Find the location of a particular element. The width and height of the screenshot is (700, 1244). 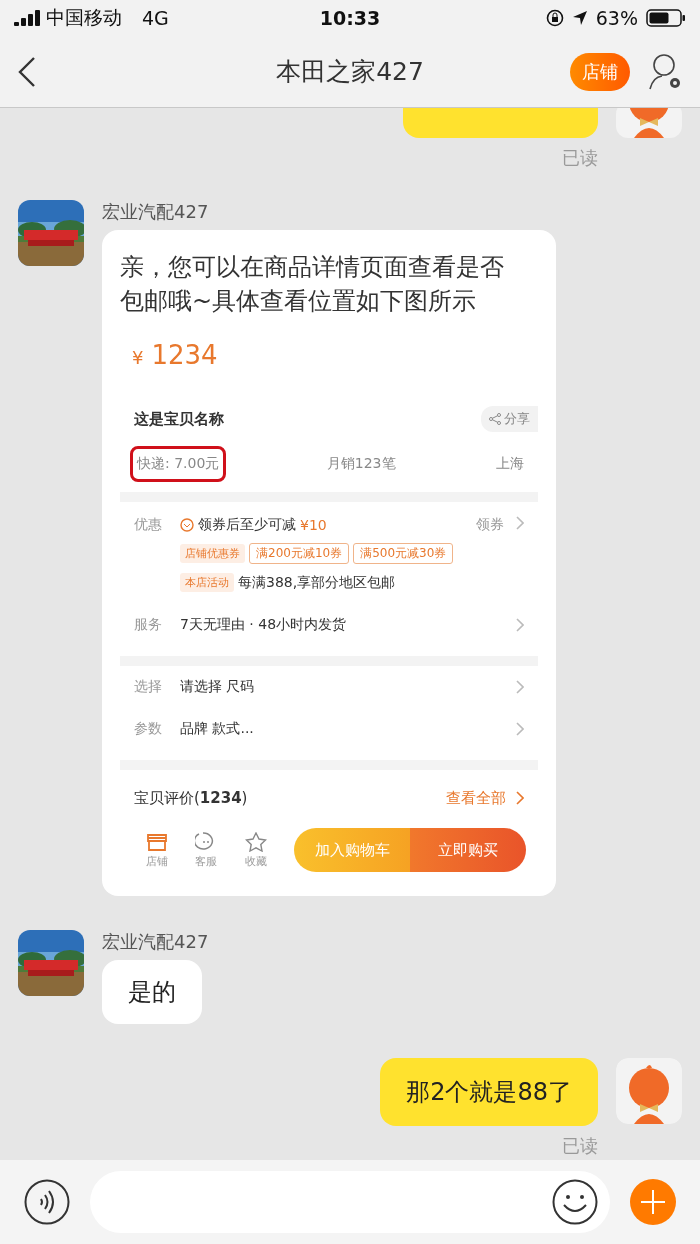

chat-title: 本田之家427 is located at coordinates (350, 71).